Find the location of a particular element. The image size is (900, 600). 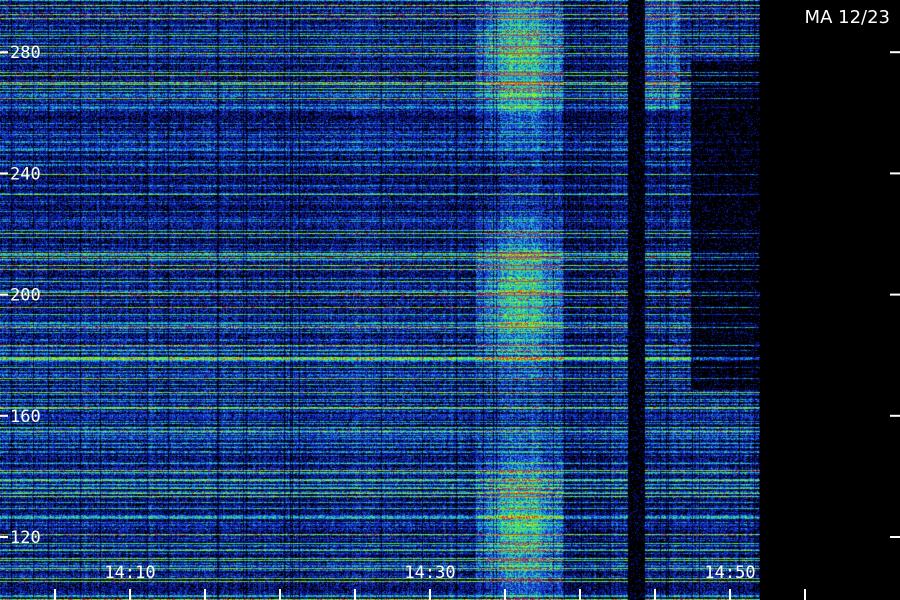

y-tick-label: 240 is located at coordinates (25, 174).